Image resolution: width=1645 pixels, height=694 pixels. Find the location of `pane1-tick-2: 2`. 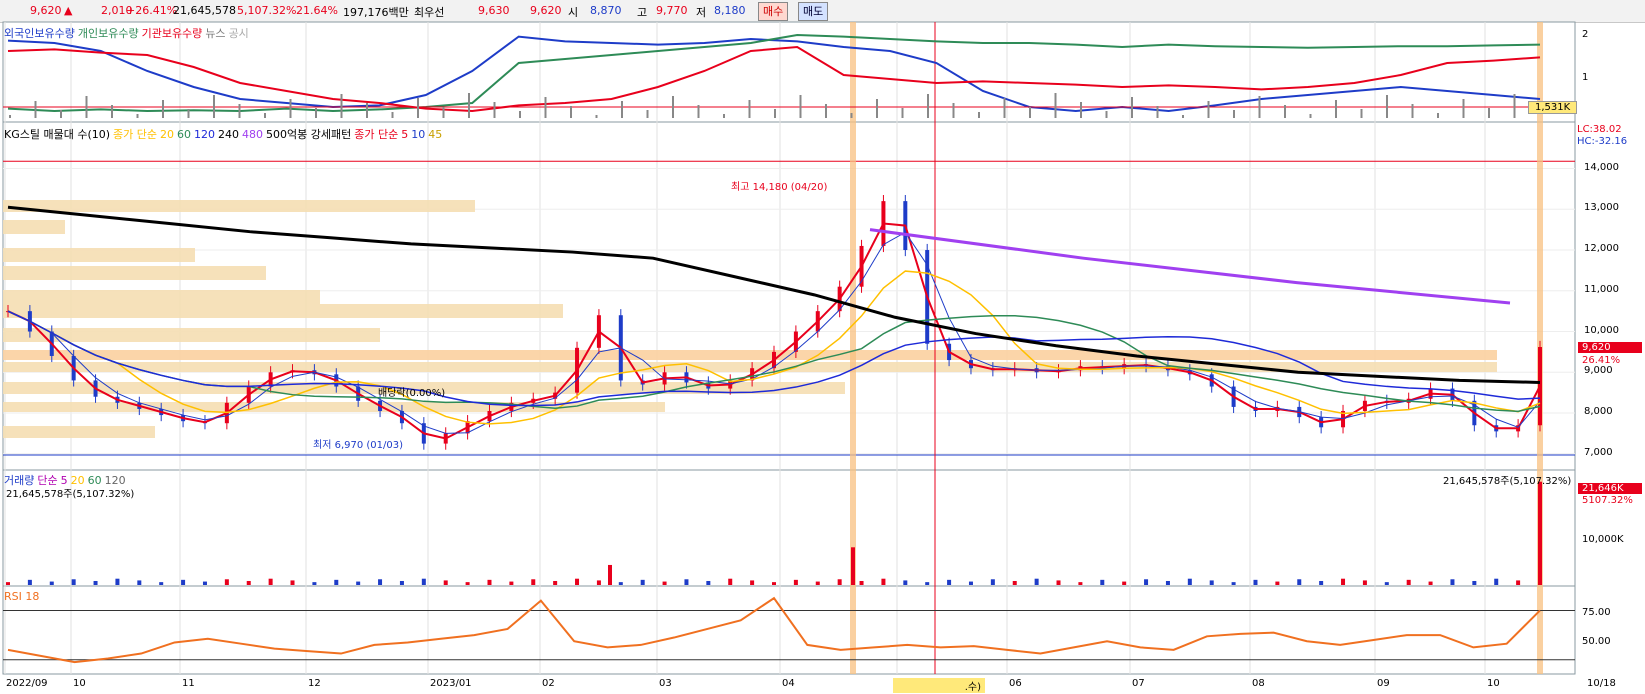

pane1-tick-2: 2 is located at coordinates (1585, 34).